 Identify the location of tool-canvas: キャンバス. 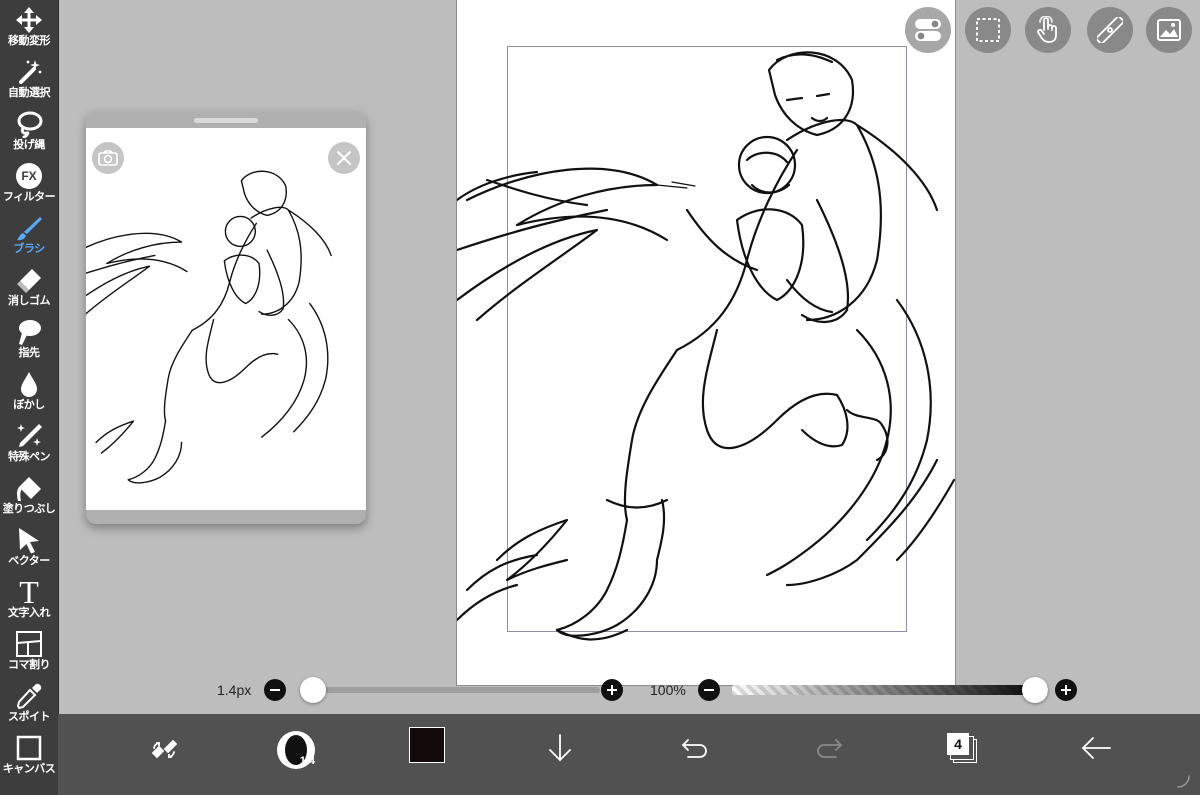
(29, 756).